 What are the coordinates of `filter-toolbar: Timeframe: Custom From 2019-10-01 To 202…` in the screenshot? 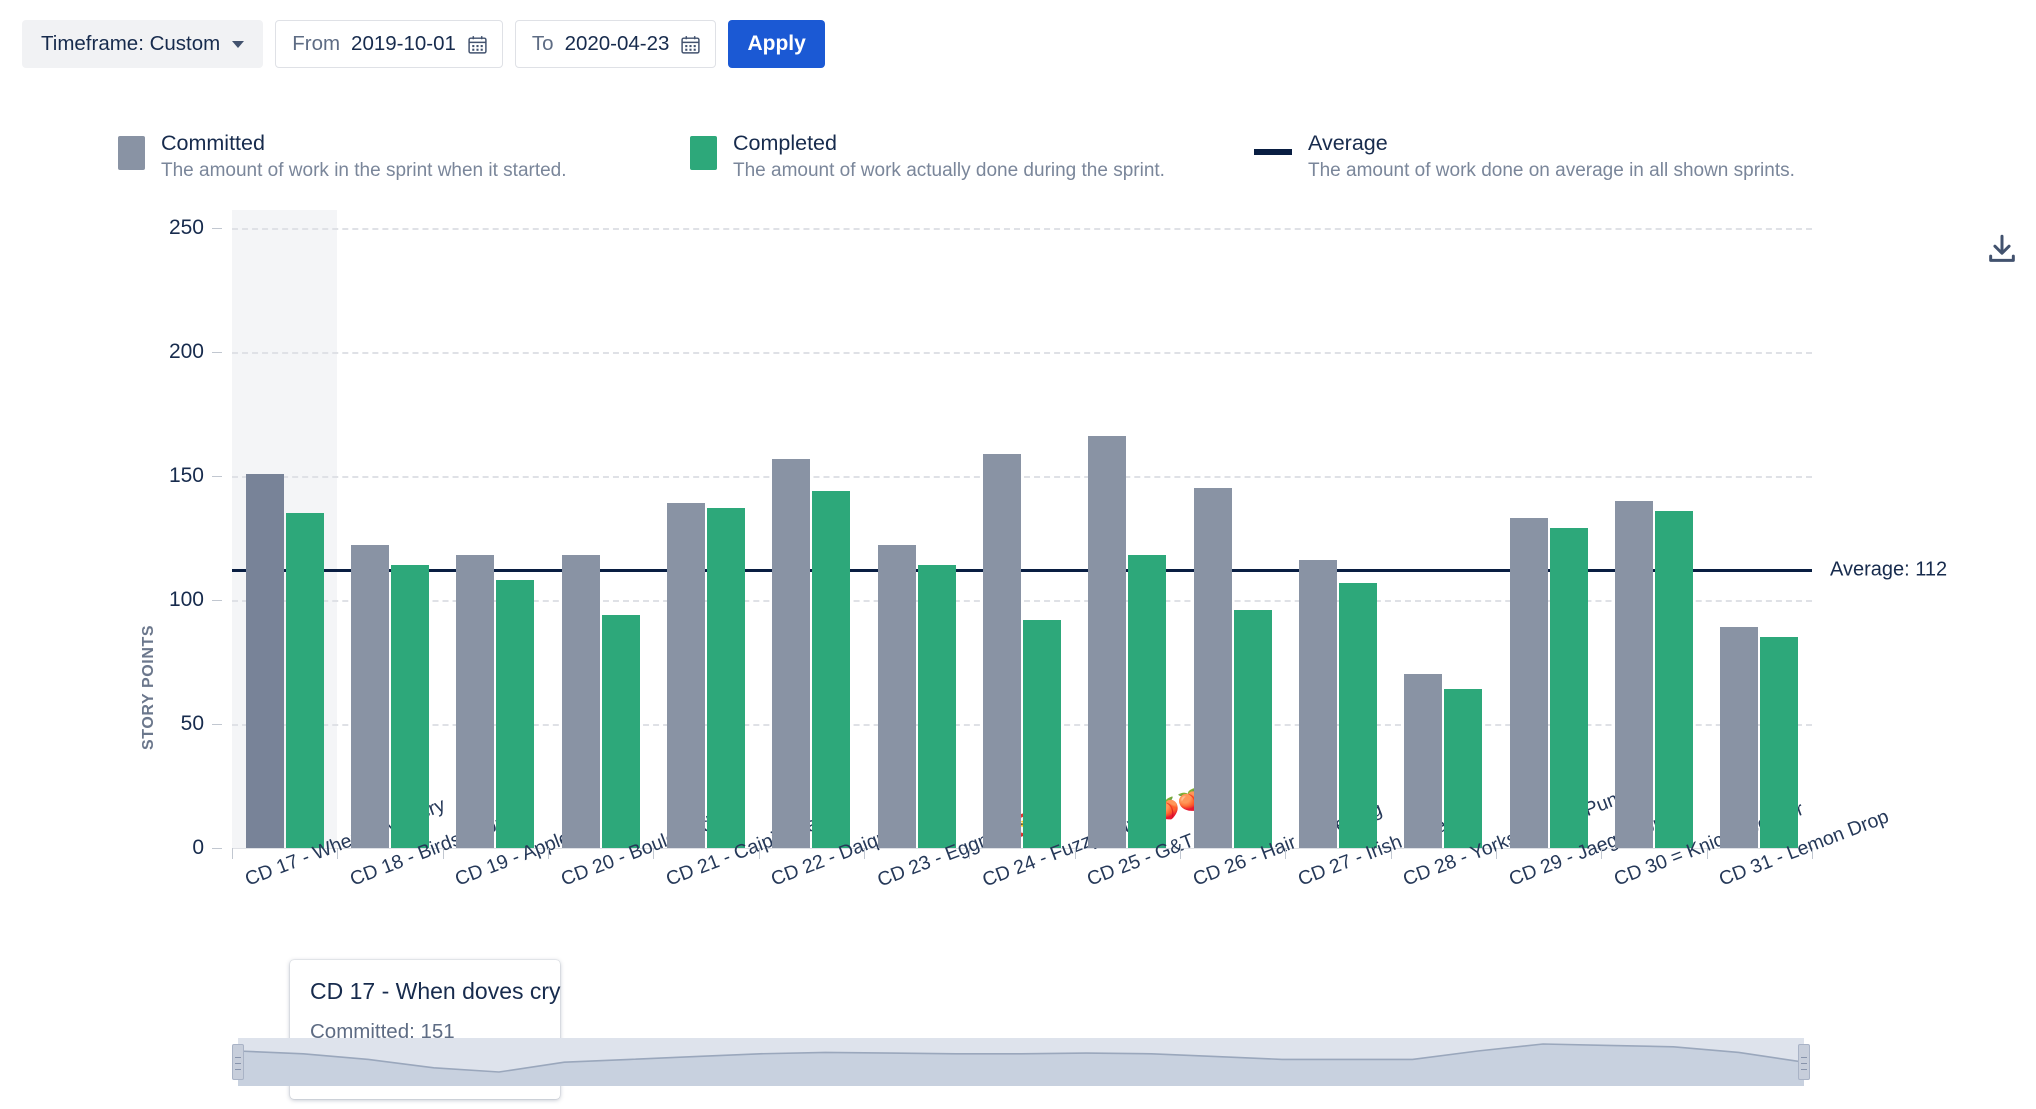 It's located at (423, 44).